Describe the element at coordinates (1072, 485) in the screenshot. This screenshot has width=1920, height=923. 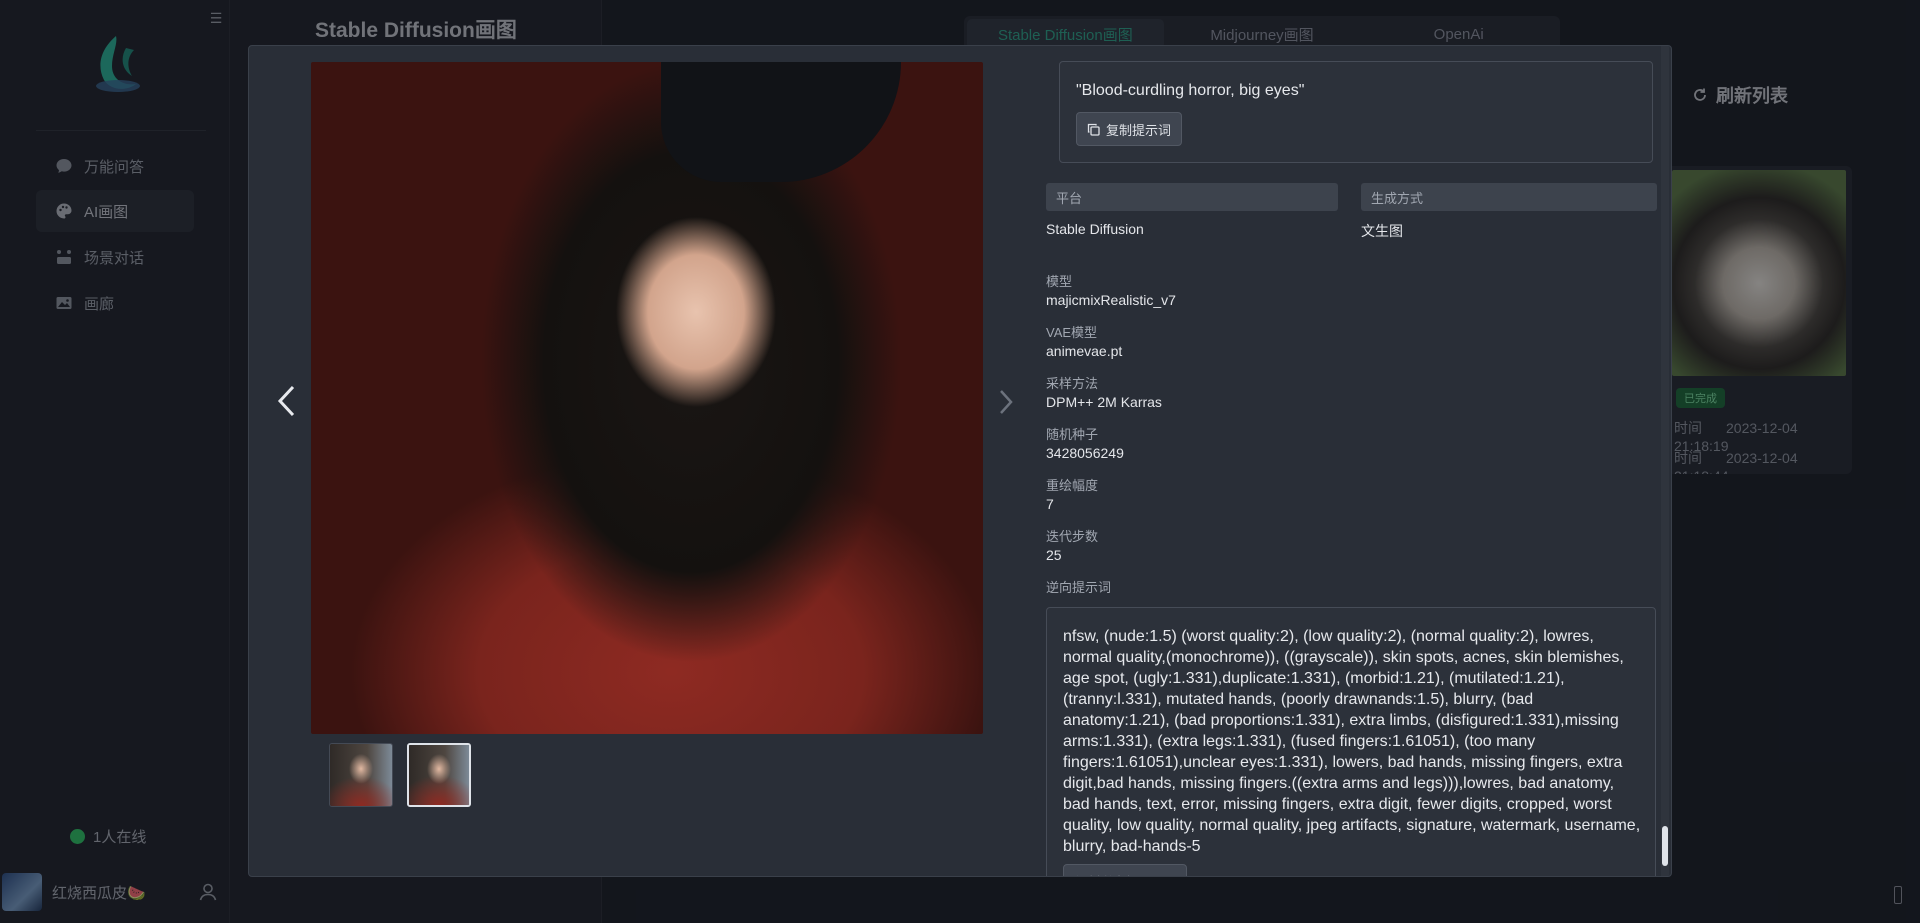
I see `cfg-label: 重绘幅度` at that location.